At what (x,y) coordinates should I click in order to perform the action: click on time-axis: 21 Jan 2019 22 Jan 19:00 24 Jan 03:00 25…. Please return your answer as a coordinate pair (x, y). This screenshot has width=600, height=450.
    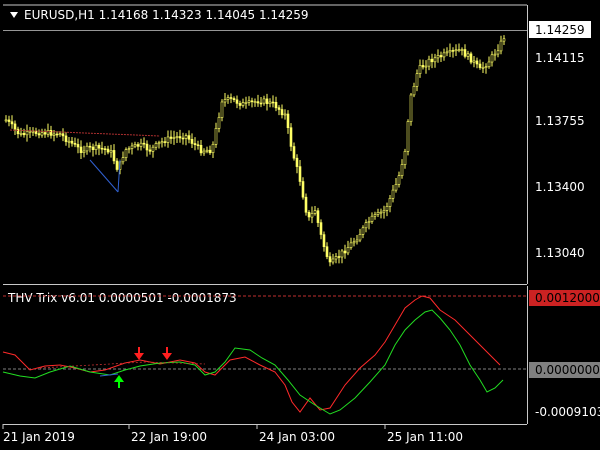
    Looking at the image, I should click on (232, 434).